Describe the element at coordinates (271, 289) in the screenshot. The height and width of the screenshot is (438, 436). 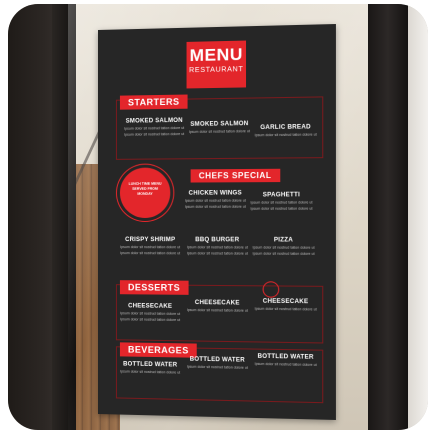
I see `cake-icon` at that location.